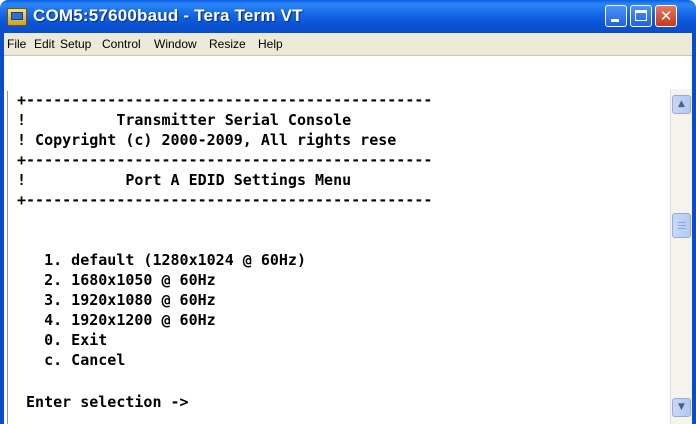 The width and height of the screenshot is (696, 424). I want to click on menu-resize: Resize, so click(227, 44).